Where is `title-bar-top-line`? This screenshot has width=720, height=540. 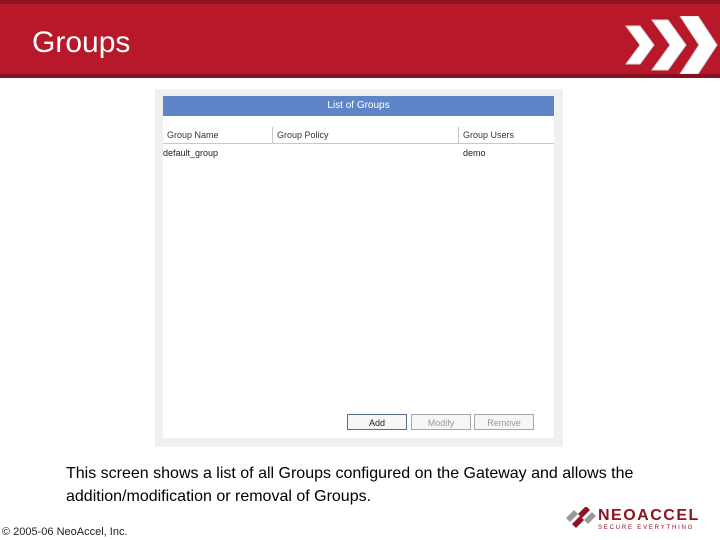 title-bar-top-line is located at coordinates (360, 2).